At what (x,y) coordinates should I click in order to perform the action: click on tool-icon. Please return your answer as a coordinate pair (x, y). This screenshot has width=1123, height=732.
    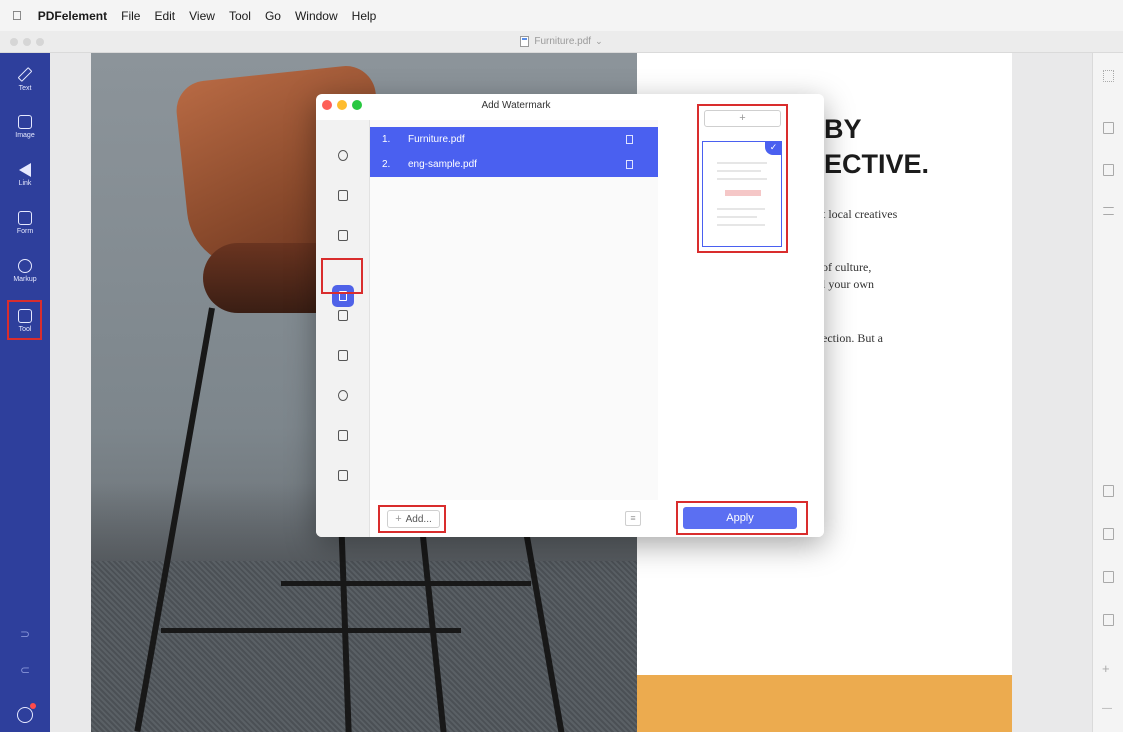
    Looking at the image, I should click on (25, 316).